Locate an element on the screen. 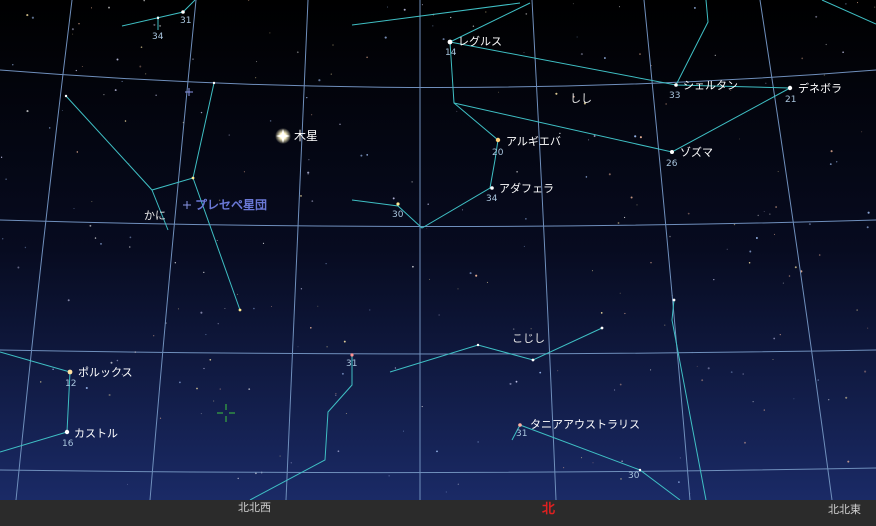 Image resolution: width=876 pixels, height=526 pixels. cluster-praesepe: プレセペ星団 is located at coordinates (225, 204).